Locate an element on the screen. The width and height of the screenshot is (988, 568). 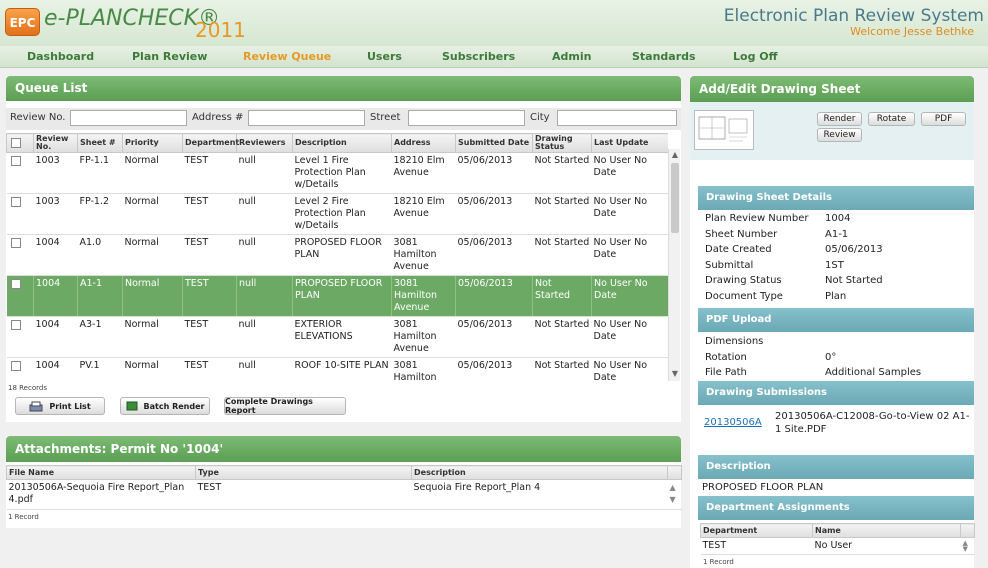
nav-users: Users is located at coordinates (384, 56).